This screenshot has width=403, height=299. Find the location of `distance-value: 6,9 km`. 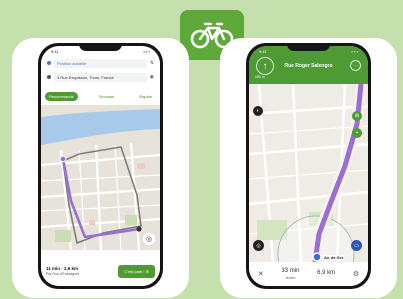

distance-value: 6,9 km is located at coordinates (326, 273).